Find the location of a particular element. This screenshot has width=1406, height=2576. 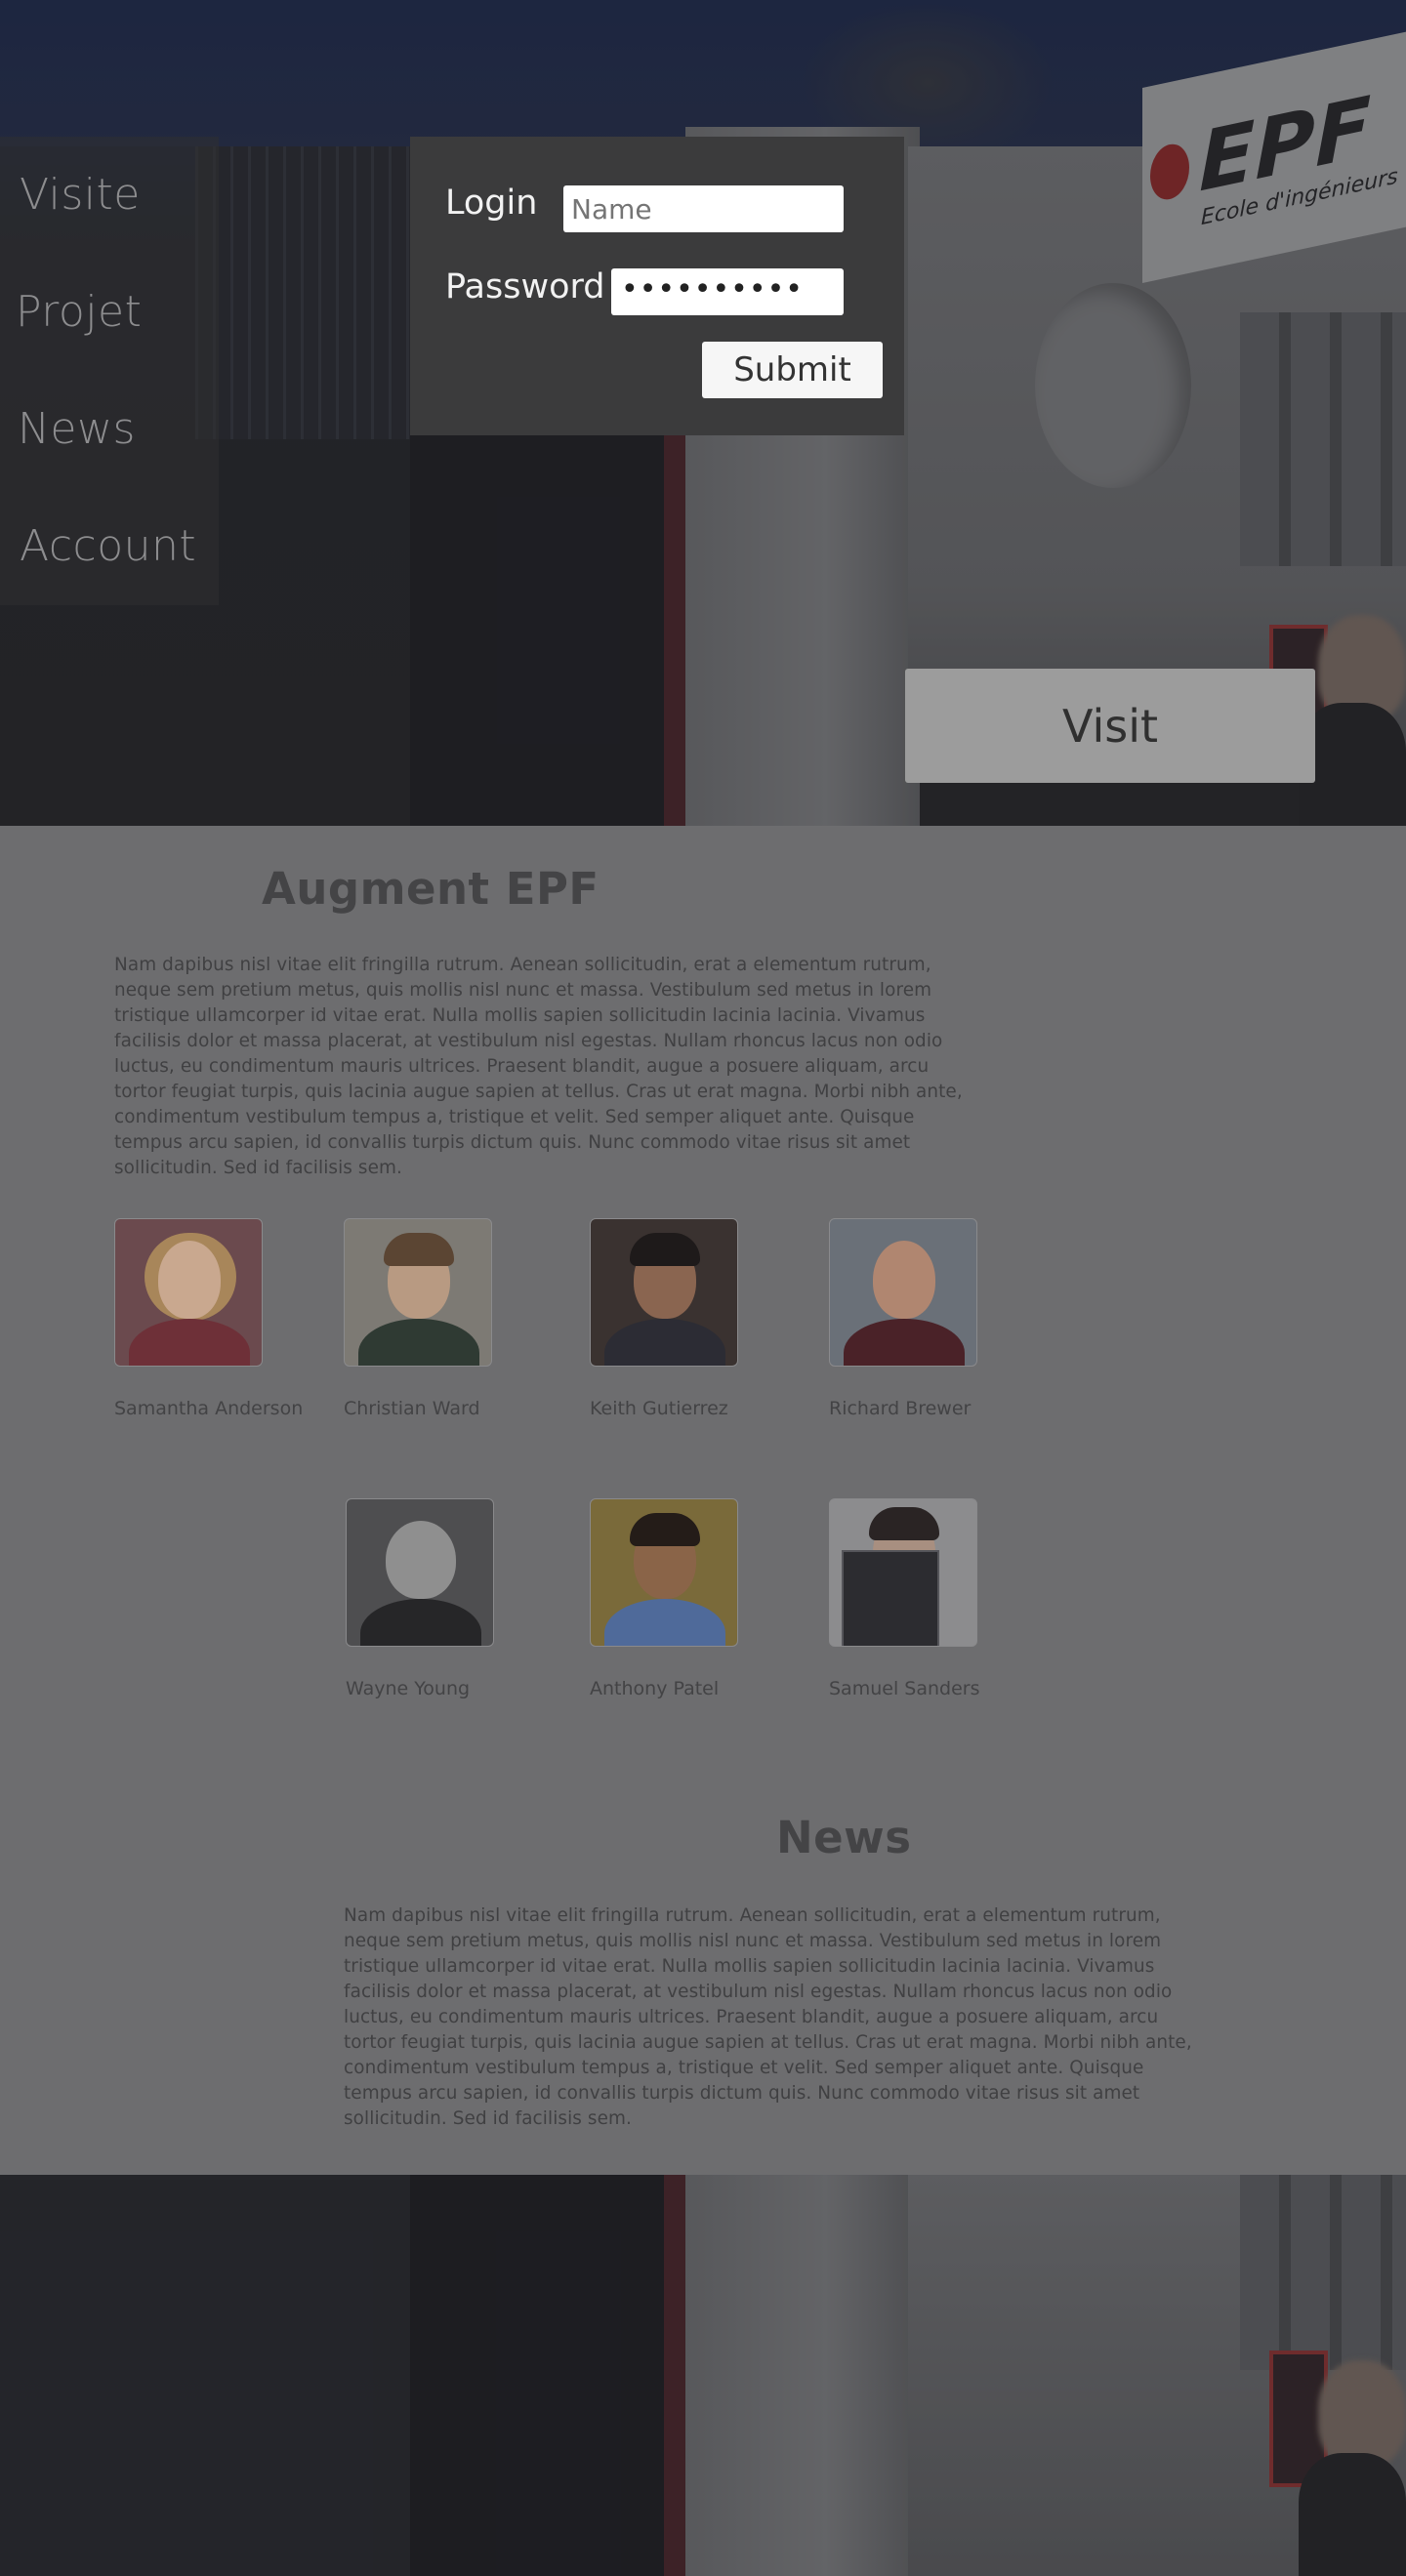

team-member-name: Samuel Sanders is located at coordinates (904, 1688).